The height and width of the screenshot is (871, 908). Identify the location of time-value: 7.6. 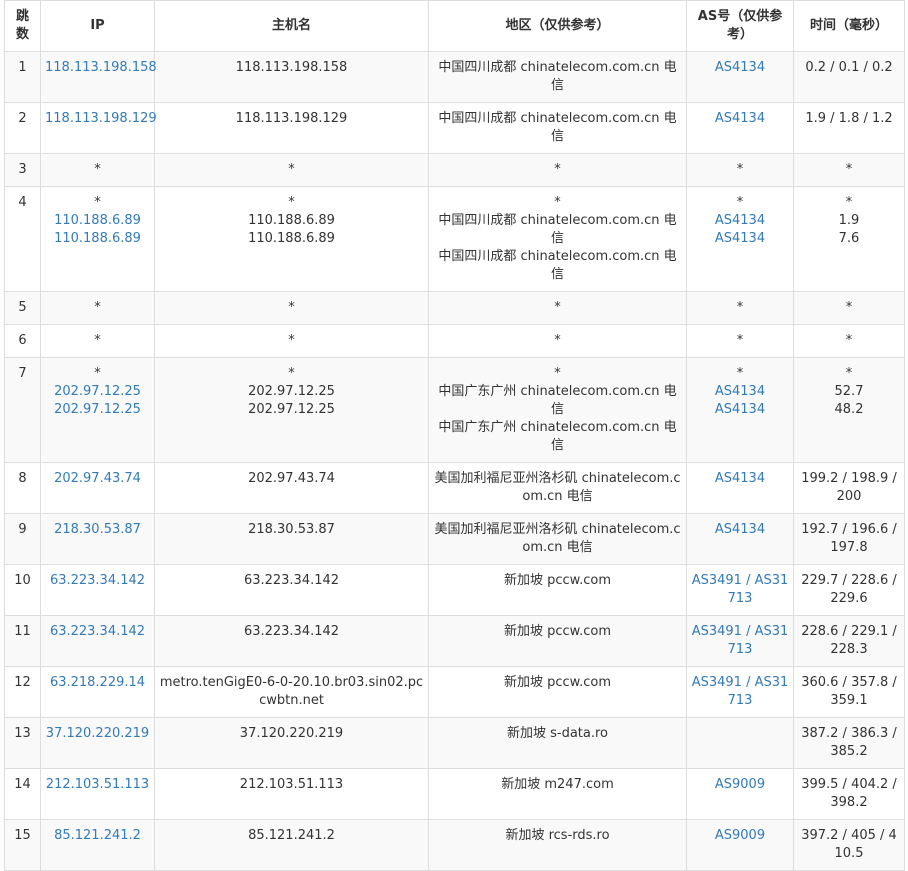
(849, 238).